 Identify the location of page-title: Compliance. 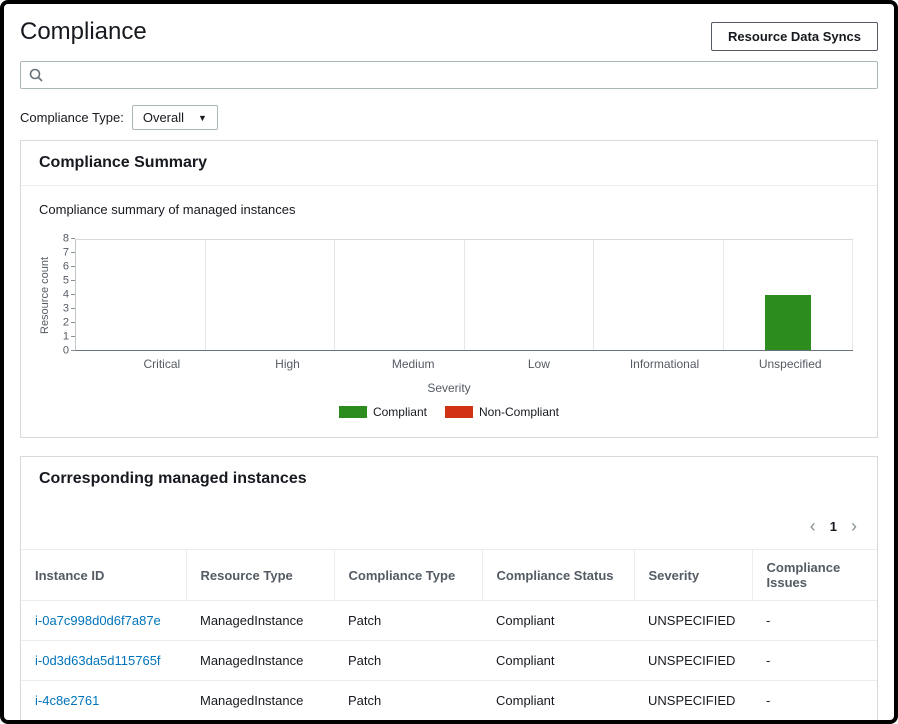
(83, 31).